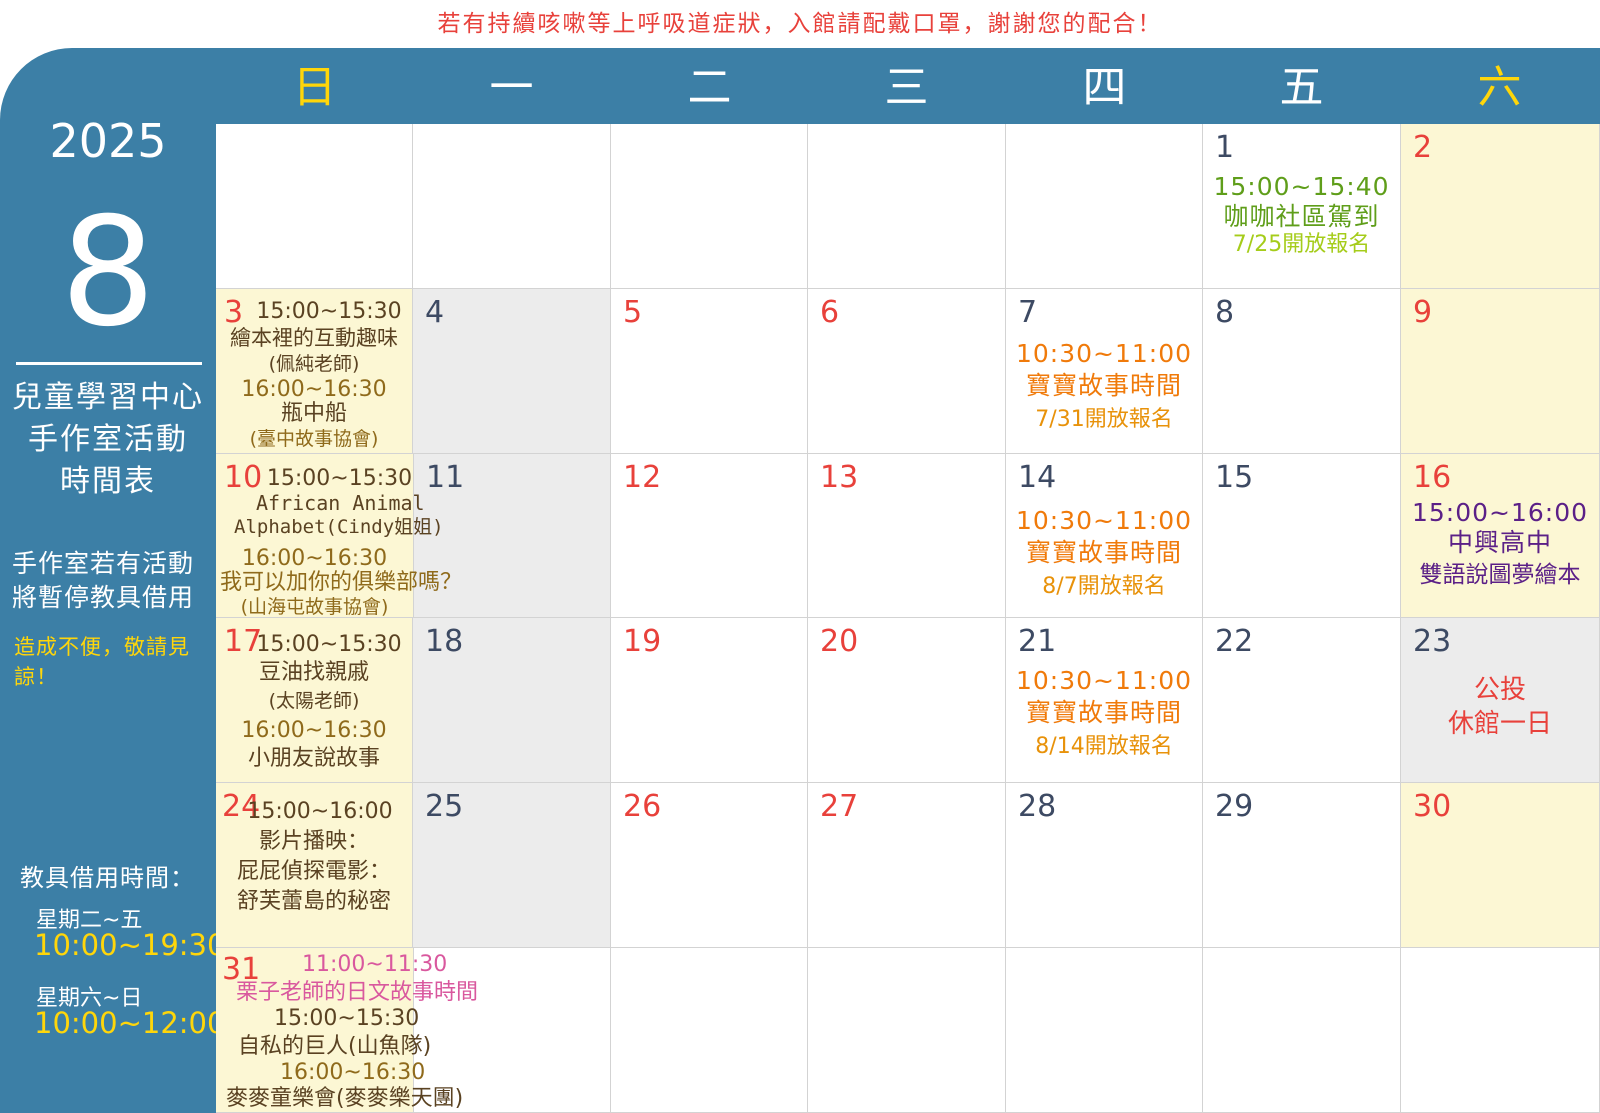  Describe the element at coordinates (1104, 865) in the screenshot. I see `day-cell-28: 28` at that location.